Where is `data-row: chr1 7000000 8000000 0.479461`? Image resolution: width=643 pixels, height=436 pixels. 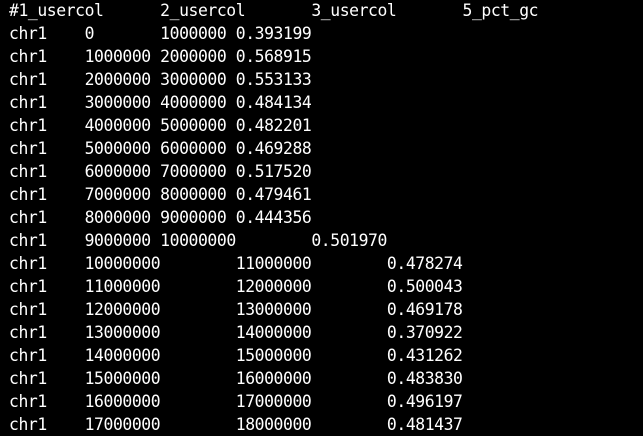
data-row: chr1 7000000 8000000 0.479461 is located at coordinates (160, 194).